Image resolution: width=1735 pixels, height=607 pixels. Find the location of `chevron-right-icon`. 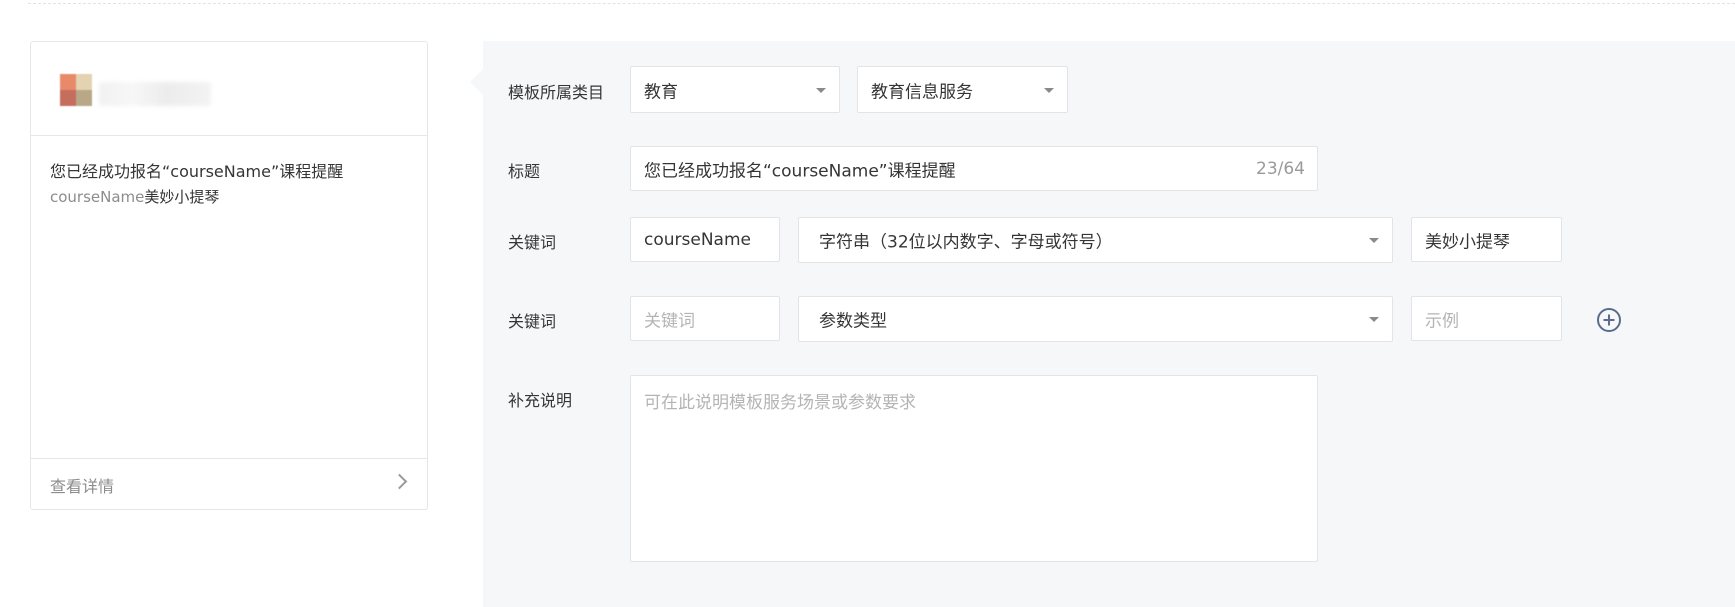

chevron-right-icon is located at coordinates (399, 481).